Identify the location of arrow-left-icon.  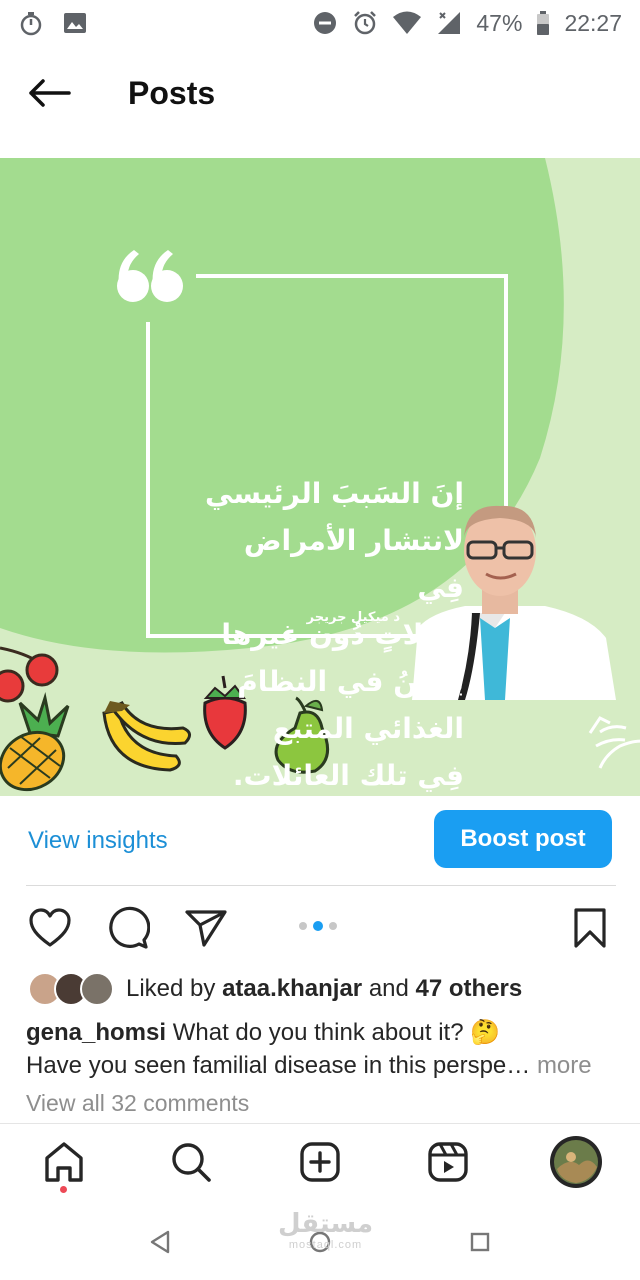
(50, 93).